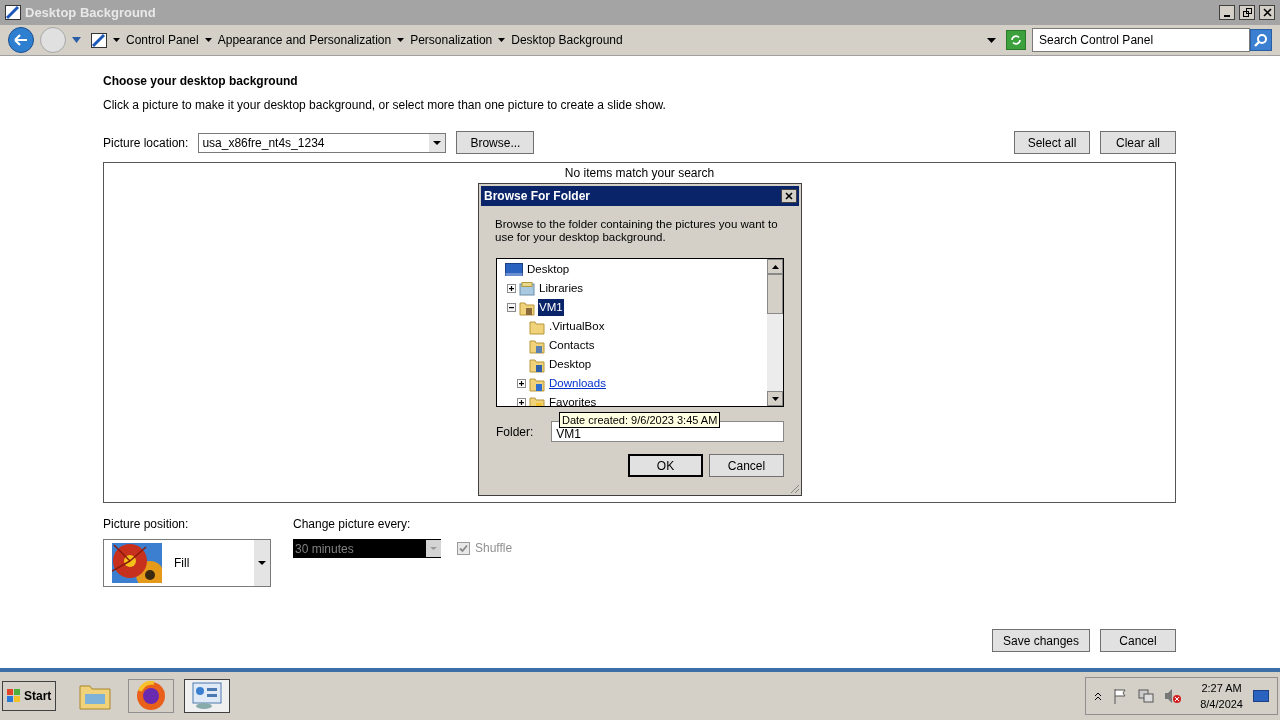 The image size is (1280, 720). Describe the element at coordinates (304, 40) in the screenshot. I see `breadcrumb: Appearance and Personalization` at that location.